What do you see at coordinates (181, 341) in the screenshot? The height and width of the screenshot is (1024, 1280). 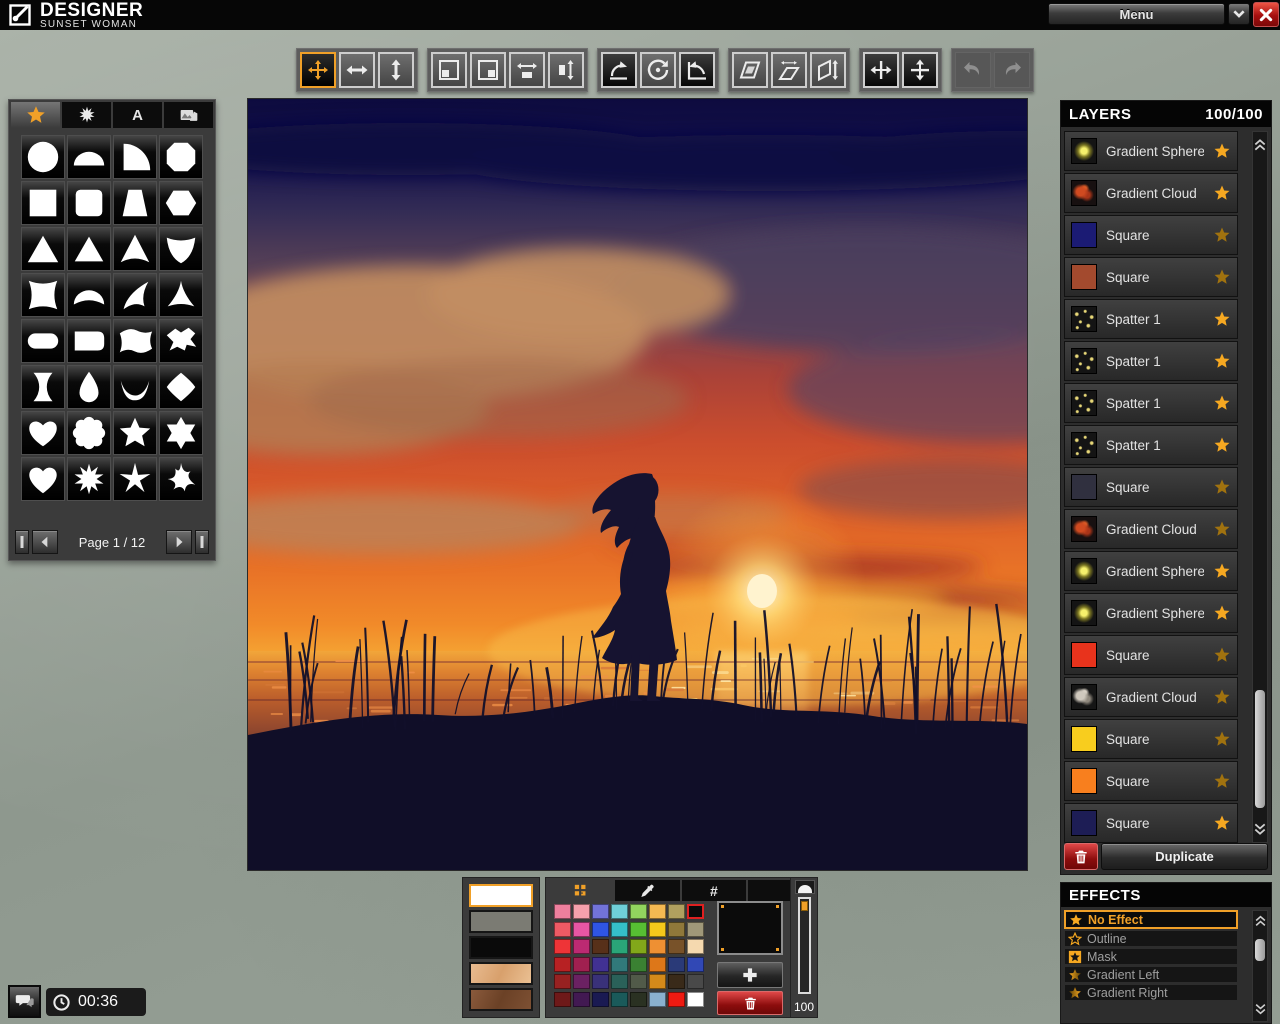 I see `shape-torn-banner` at bounding box center [181, 341].